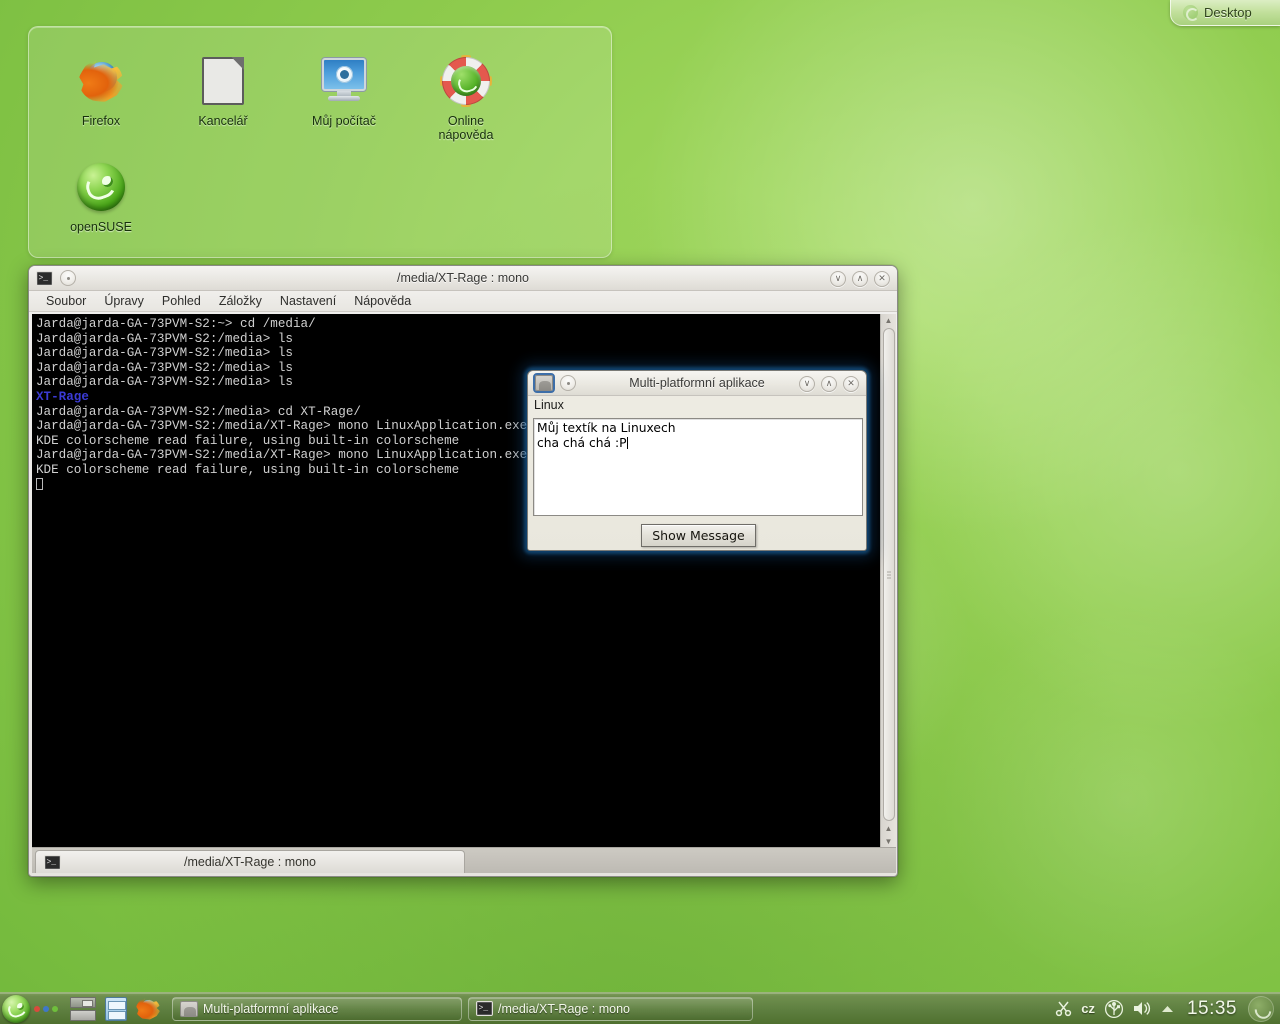 The image size is (1280, 1024). What do you see at coordinates (101, 187) in the screenshot?
I see `opensuse-gecko-icon` at bounding box center [101, 187].